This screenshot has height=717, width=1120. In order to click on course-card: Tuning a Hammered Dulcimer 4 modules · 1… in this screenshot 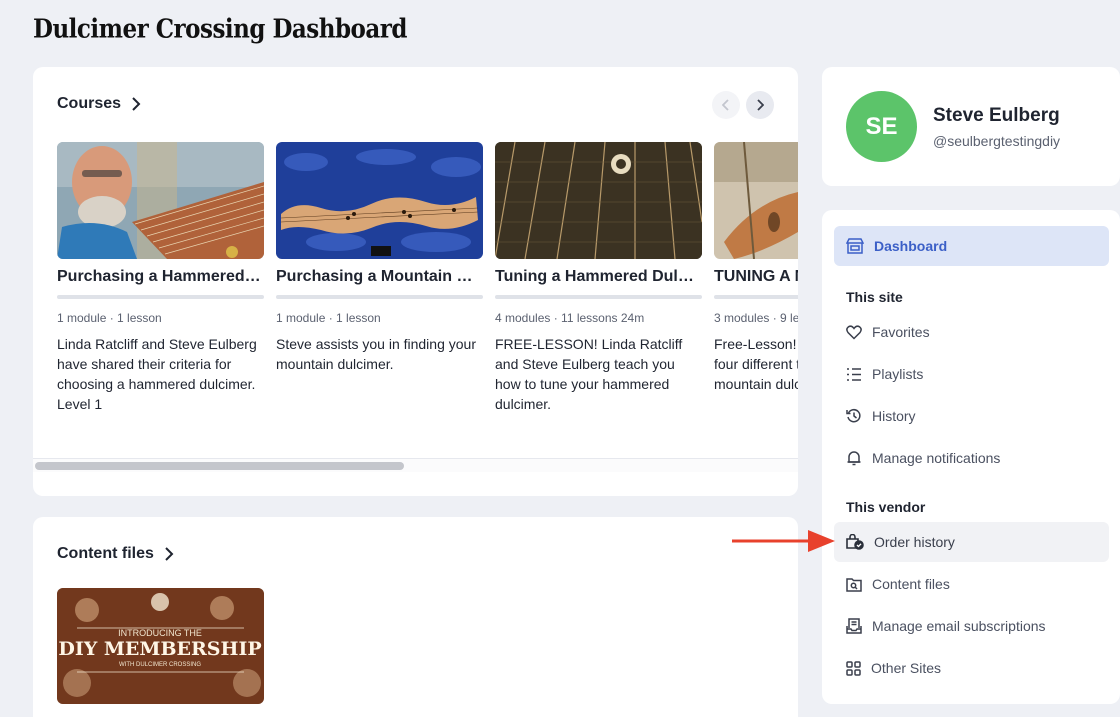, I will do `click(598, 278)`.